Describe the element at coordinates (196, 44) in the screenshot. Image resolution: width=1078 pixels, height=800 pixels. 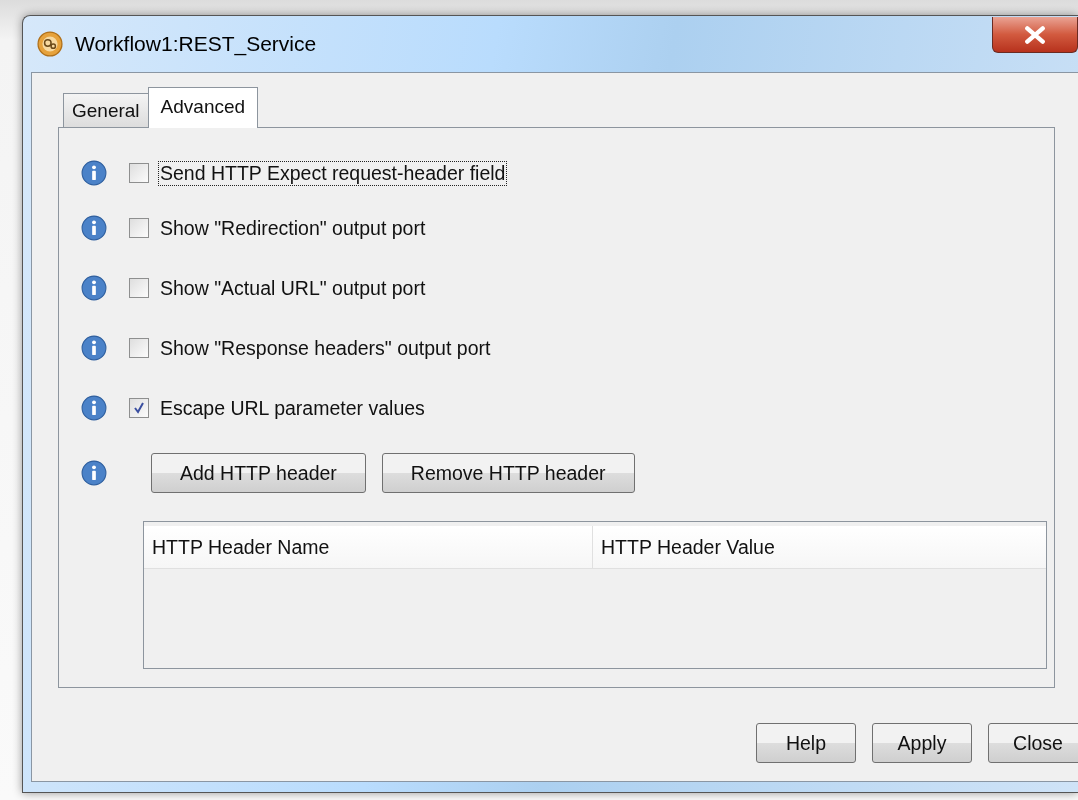
I see `window-title: Workflow1:REST_Service` at that location.